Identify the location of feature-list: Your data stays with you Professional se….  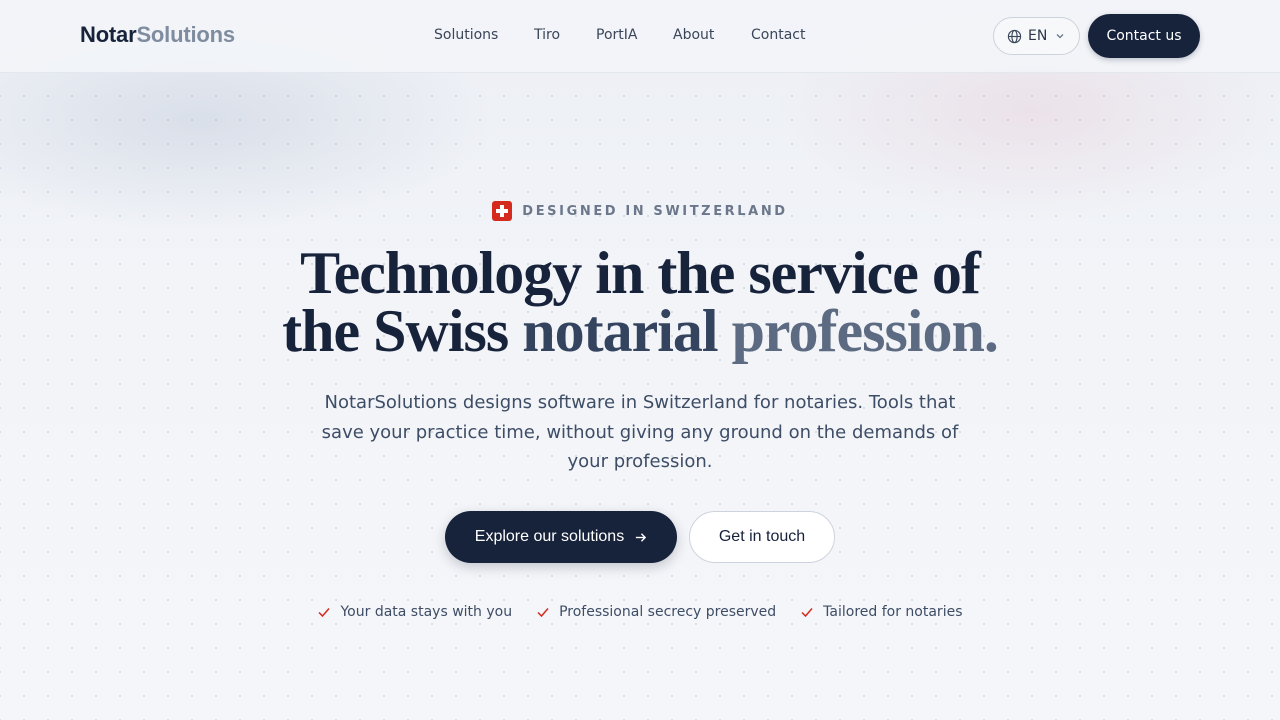
(640, 612).